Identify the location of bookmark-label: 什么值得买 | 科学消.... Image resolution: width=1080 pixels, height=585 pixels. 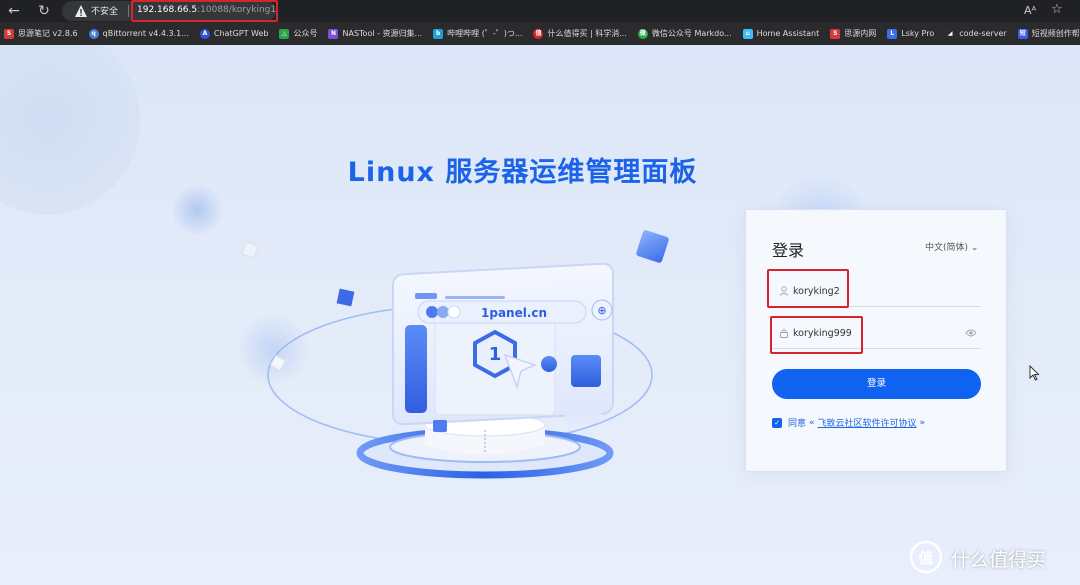
(587, 33).